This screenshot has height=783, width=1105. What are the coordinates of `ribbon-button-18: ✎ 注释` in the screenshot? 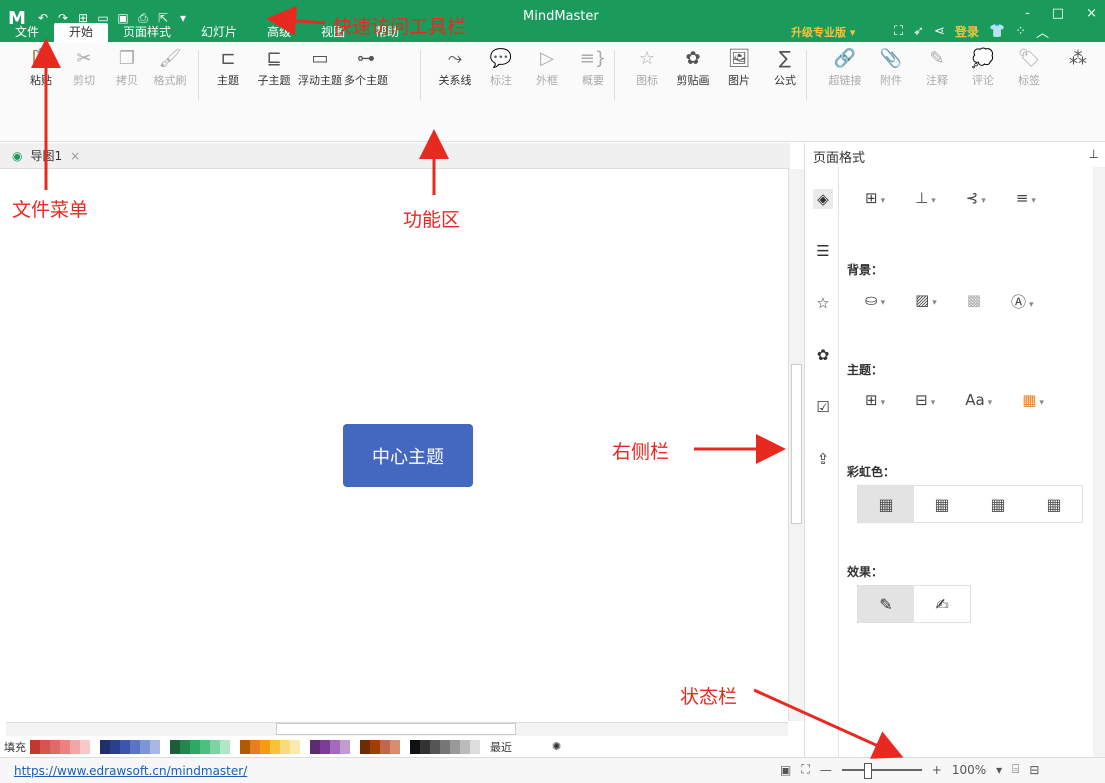 It's located at (937, 67).